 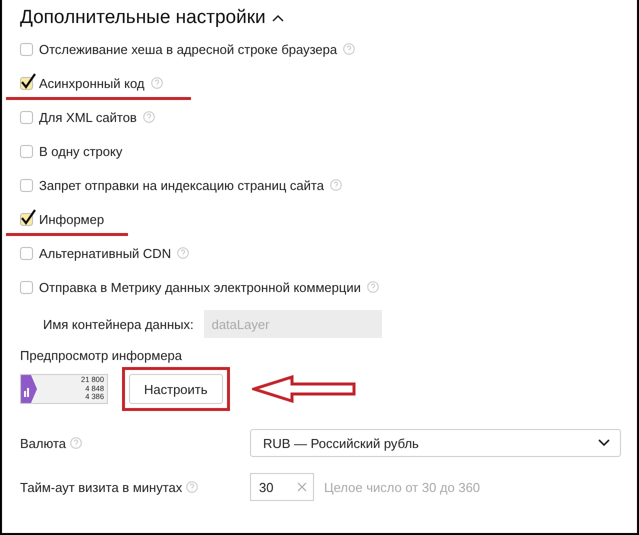 What do you see at coordinates (266, 487) in the screenshot?
I see `field-value: 30` at bounding box center [266, 487].